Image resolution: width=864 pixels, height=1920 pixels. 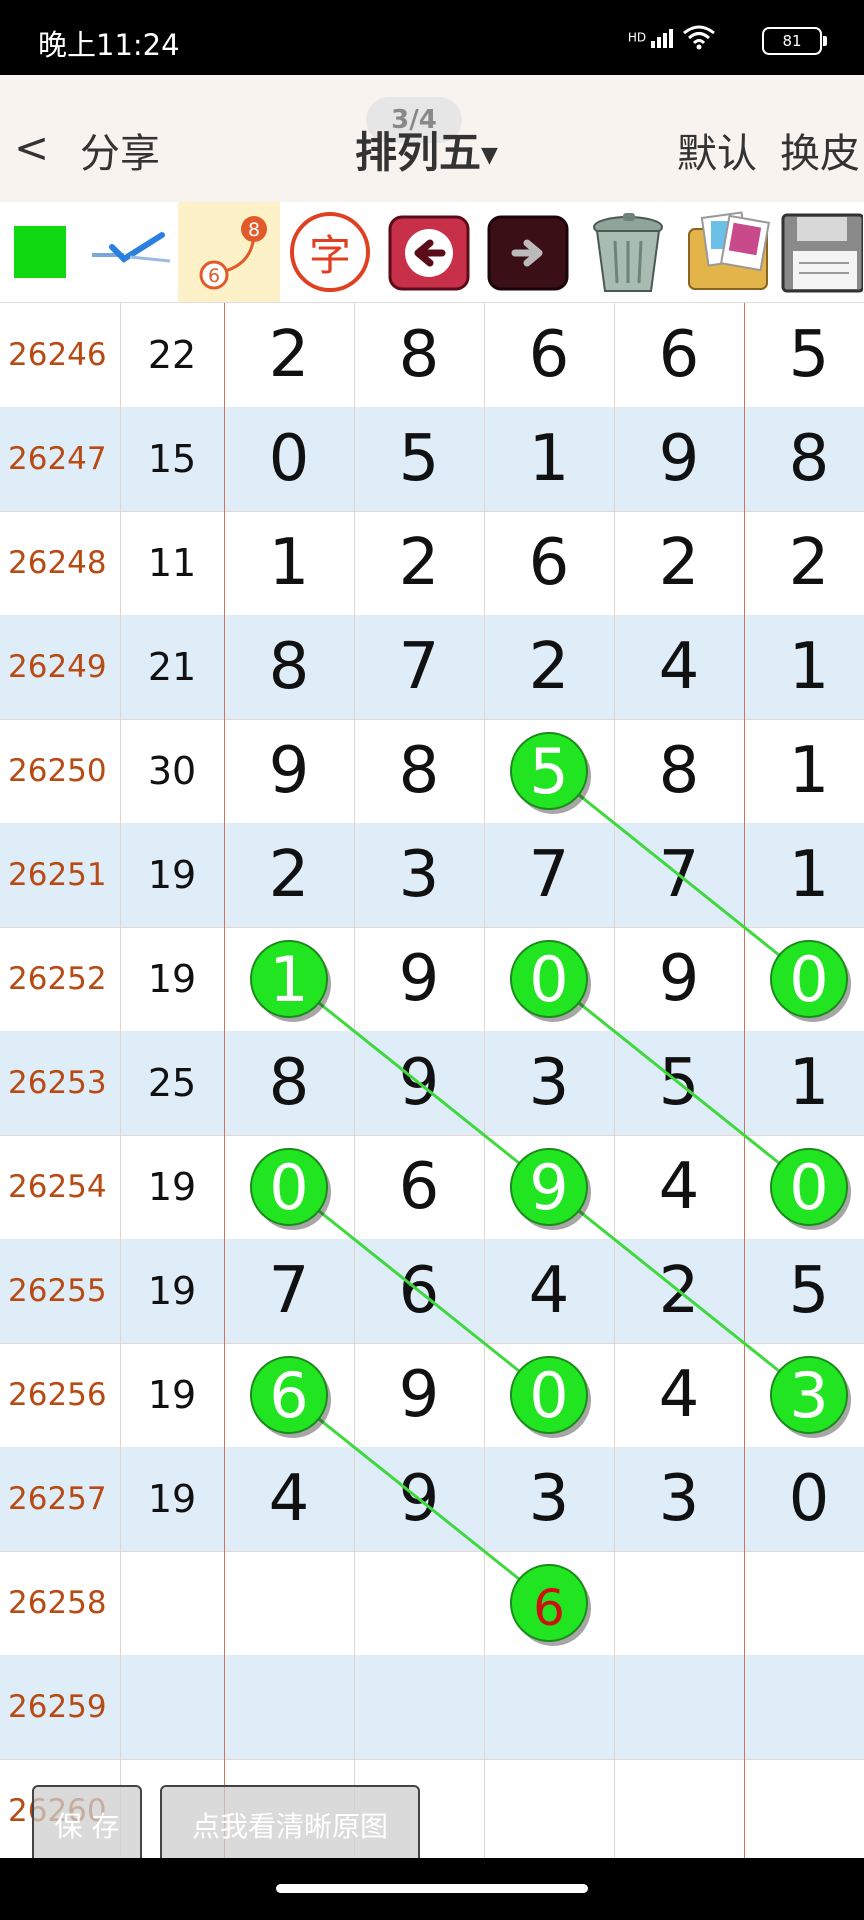 What do you see at coordinates (120, 150) in the screenshot?
I see `share-button: 分享` at bounding box center [120, 150].